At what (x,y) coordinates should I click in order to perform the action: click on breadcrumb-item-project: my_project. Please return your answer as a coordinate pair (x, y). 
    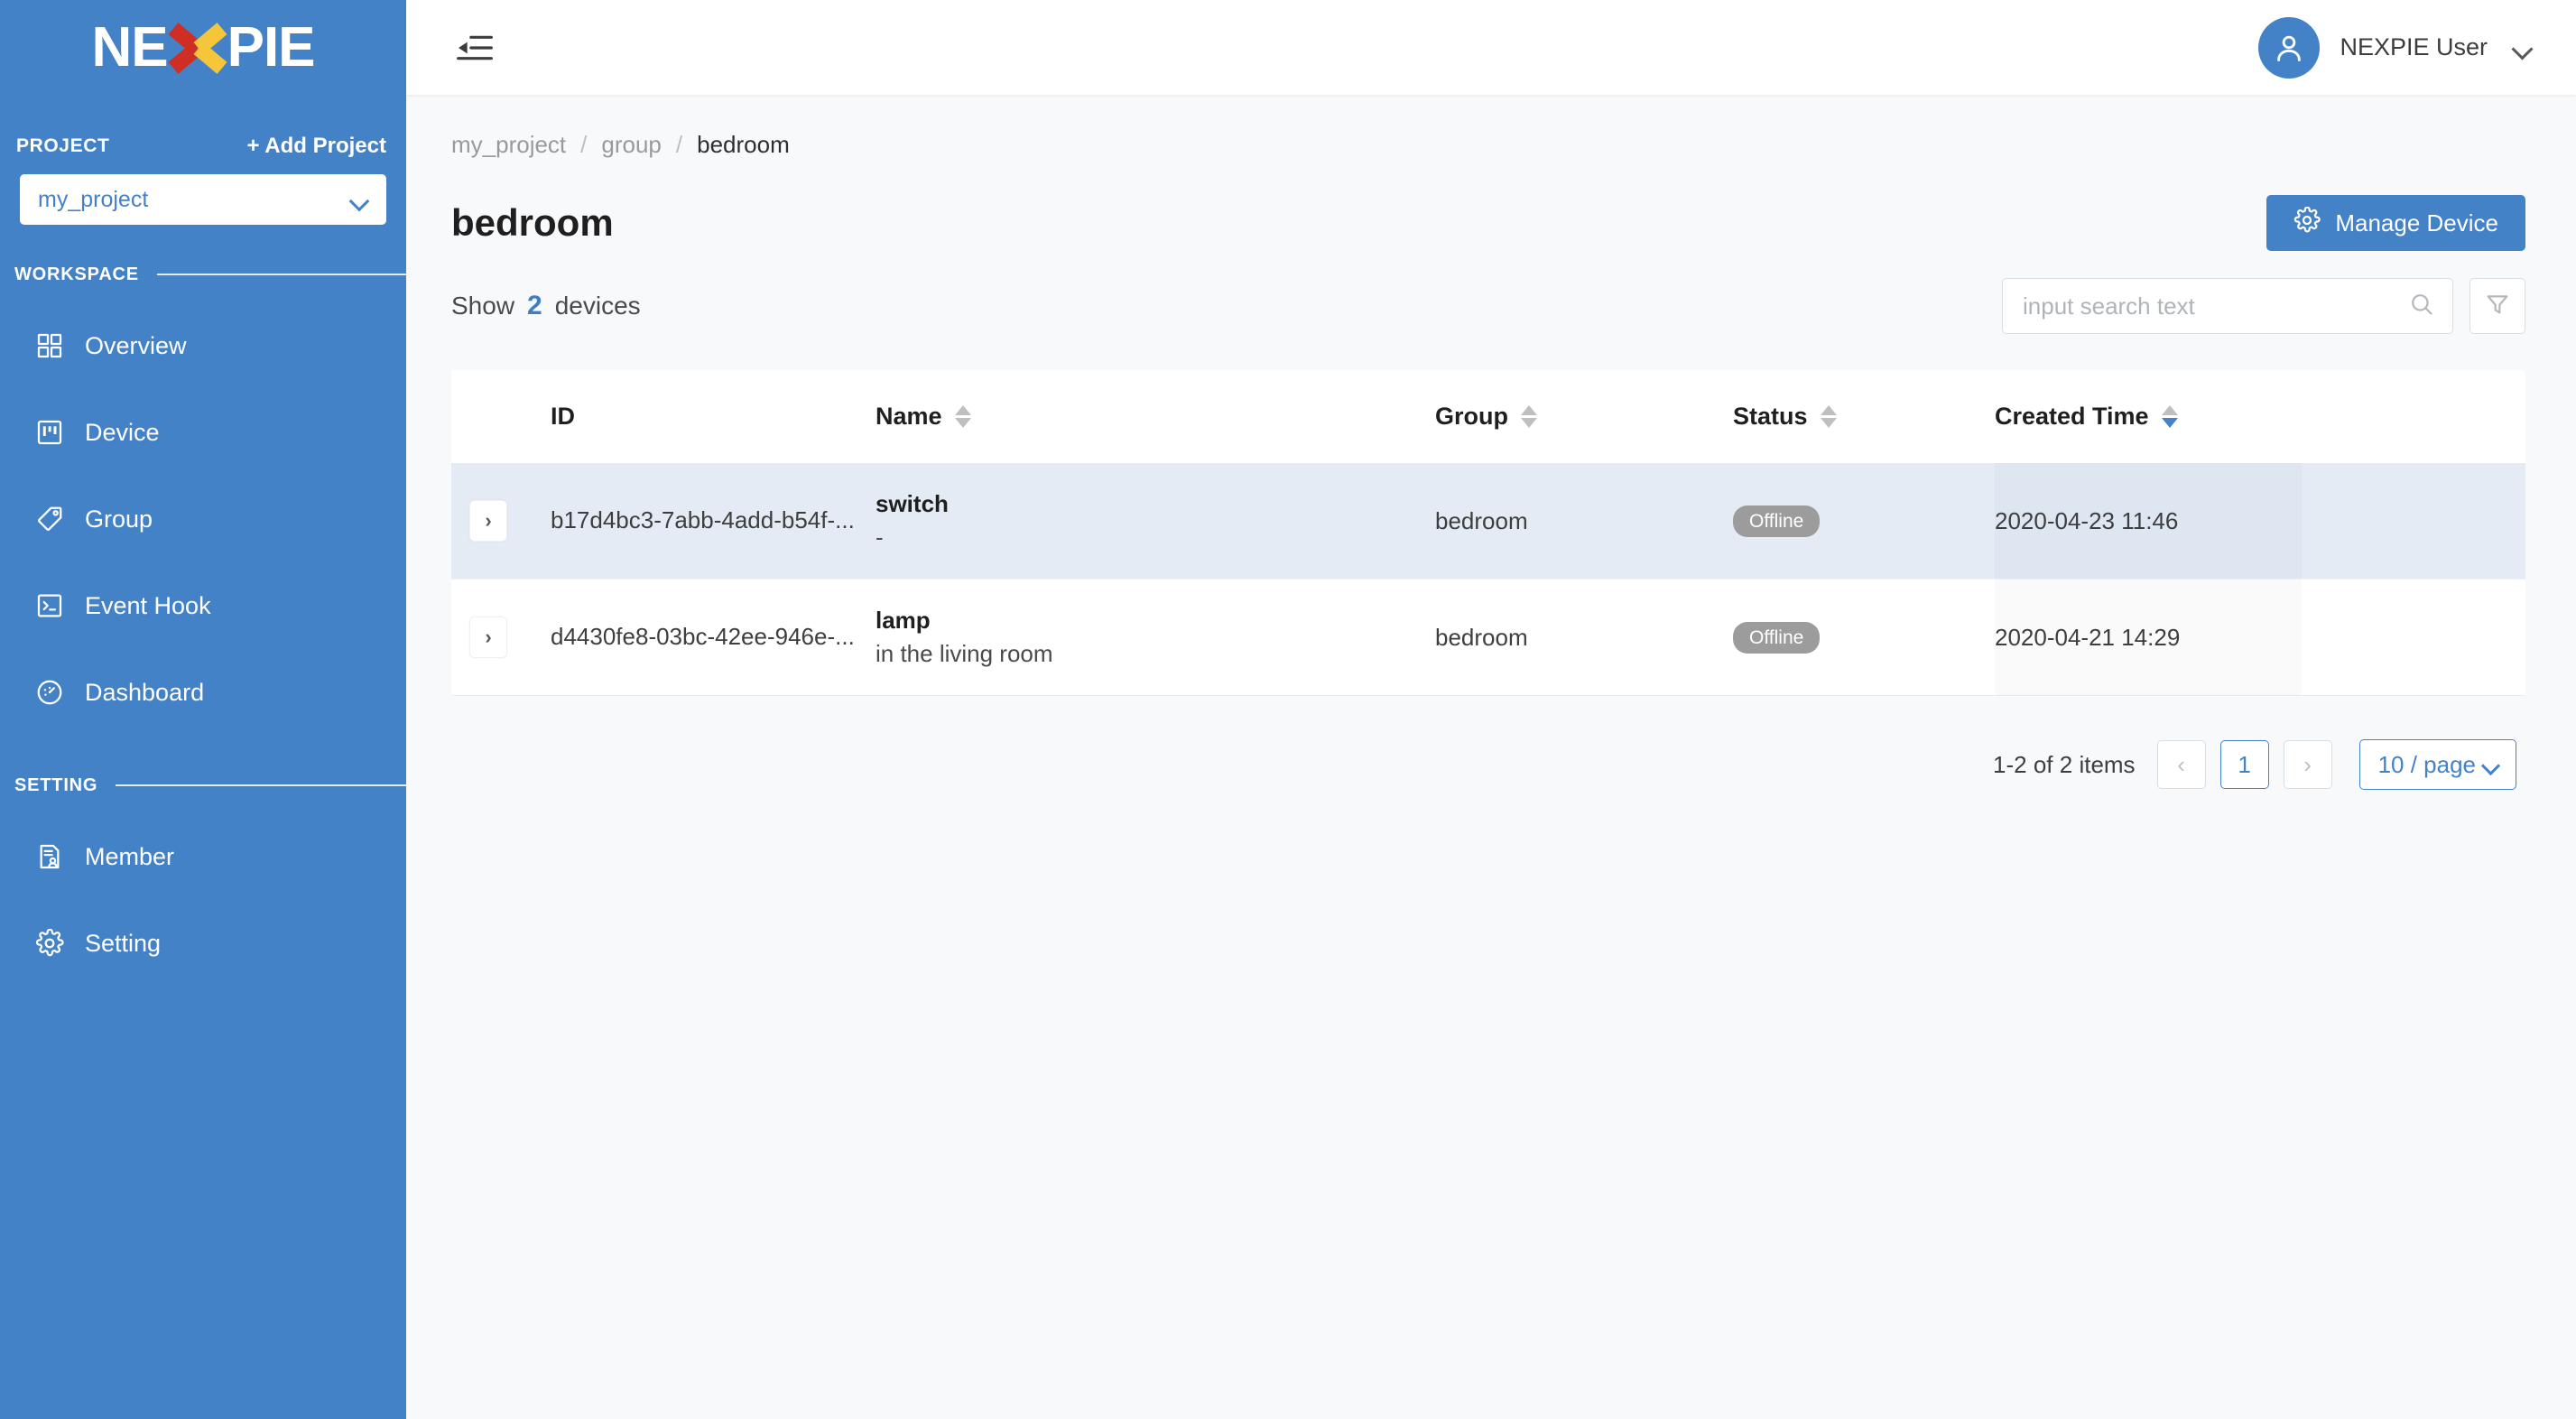
    Looking at the image, I should click on (508, 145).